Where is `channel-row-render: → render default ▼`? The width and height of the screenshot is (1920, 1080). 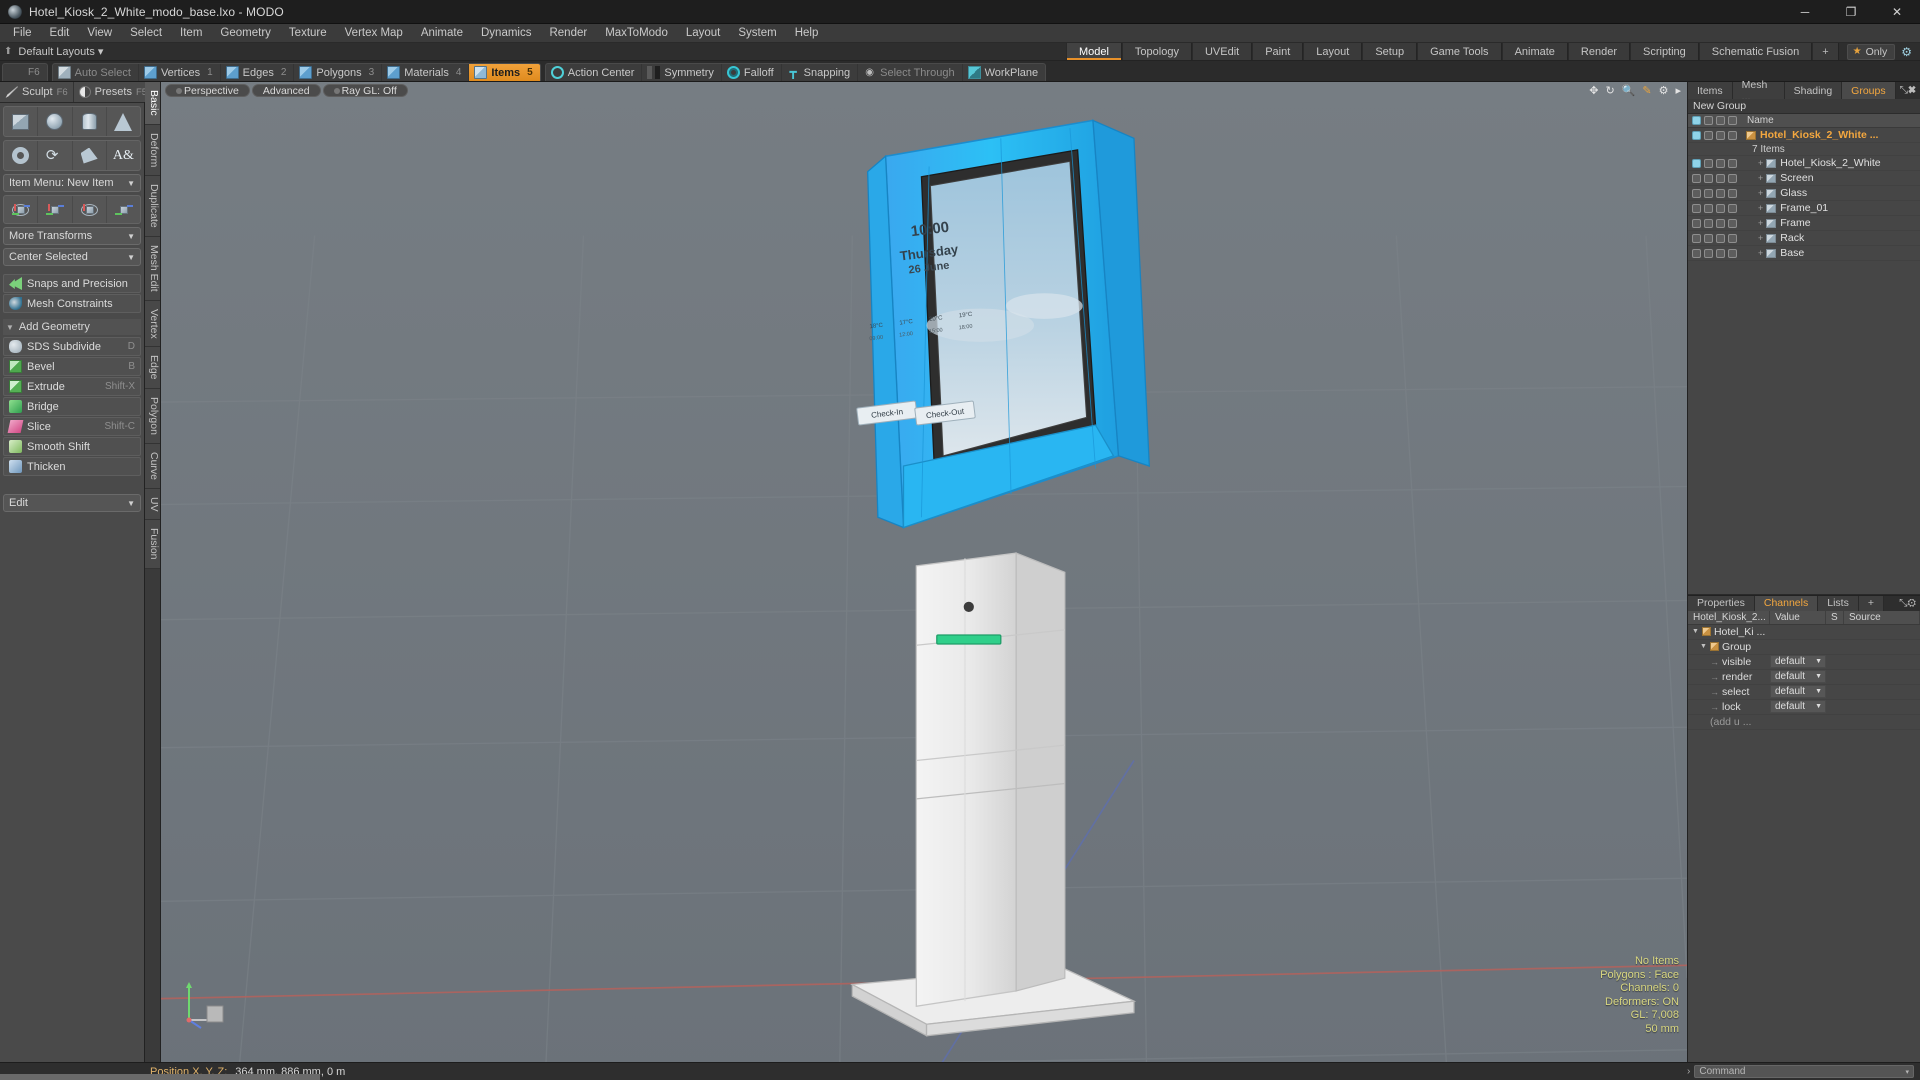 channel-row-render: → render default ▼ is located at coordinates (1804, 677).